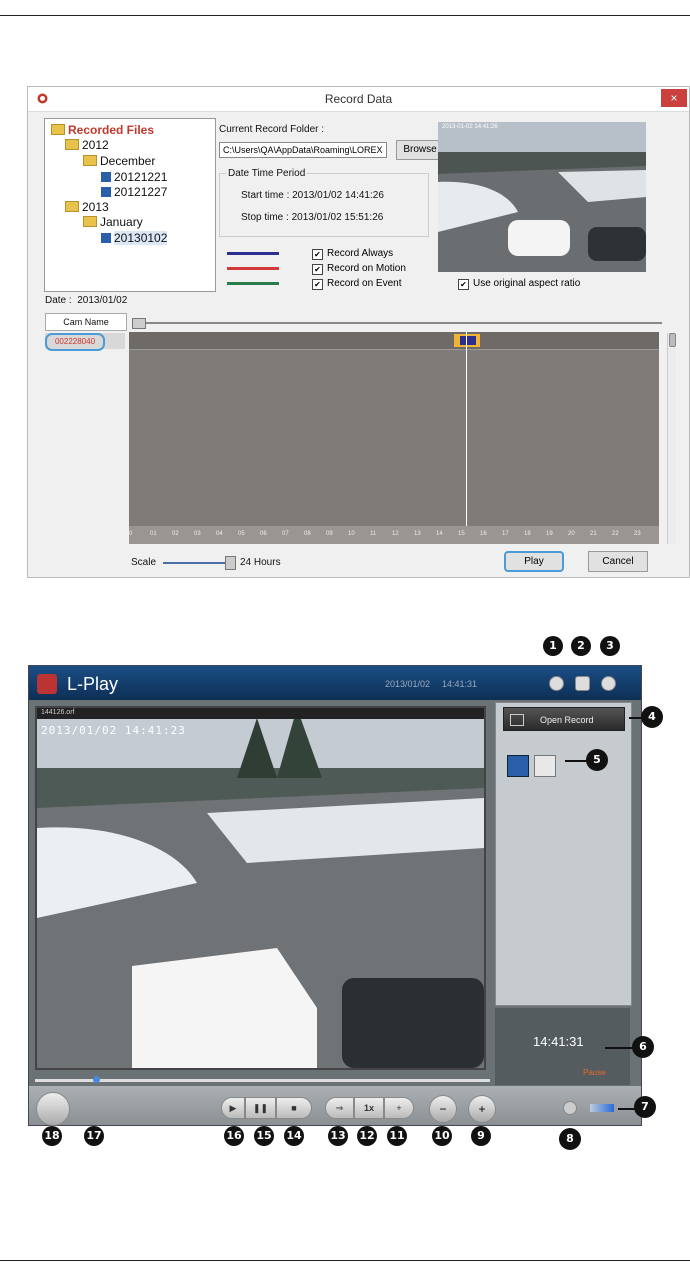 This screenshot has height=1273, width=690. I want to click on callout-13: 13, so click(338, 1136).